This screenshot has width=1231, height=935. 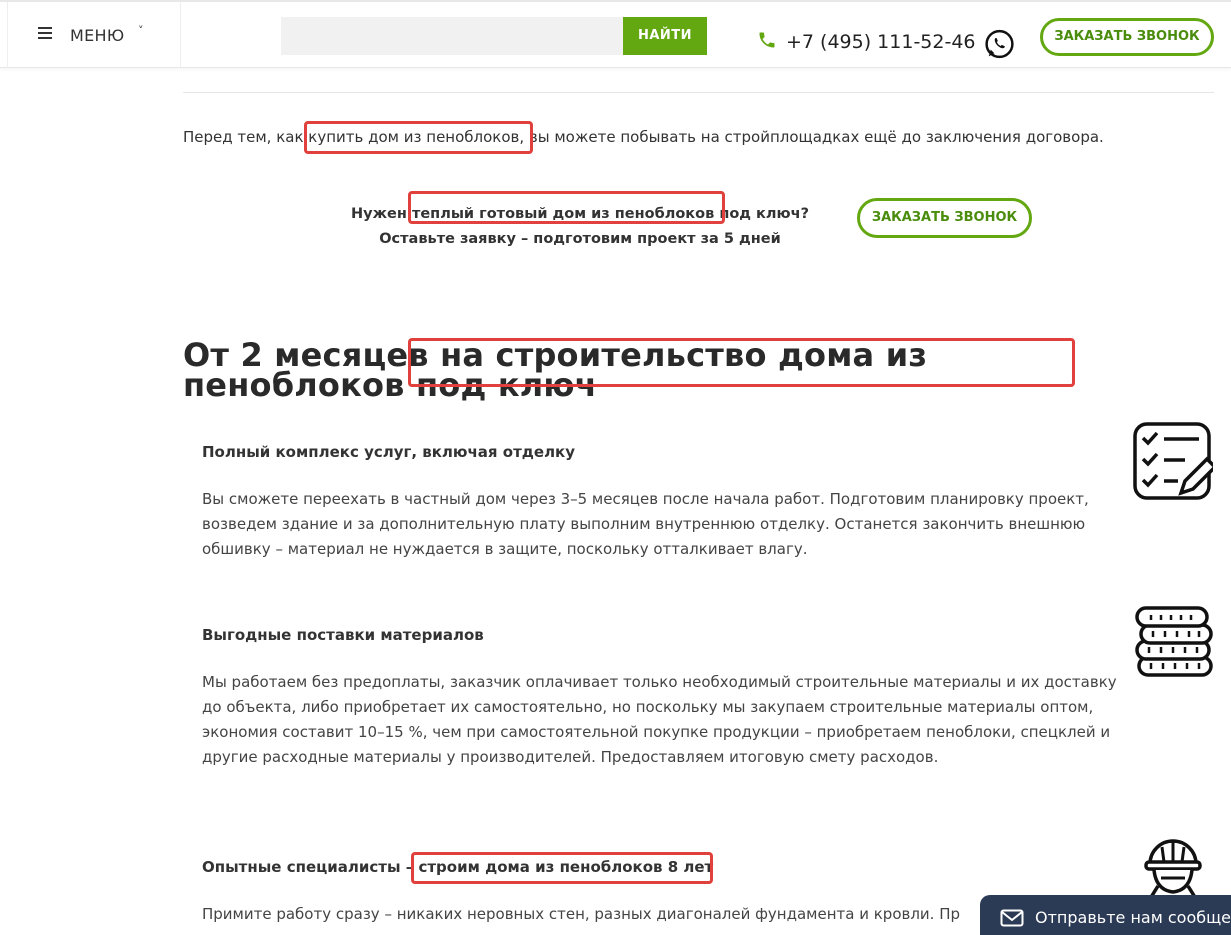 What do you see at coordinates (1173, 871) in the screenshot?
I see `worker-icon` at bounding box center [1173, 871].